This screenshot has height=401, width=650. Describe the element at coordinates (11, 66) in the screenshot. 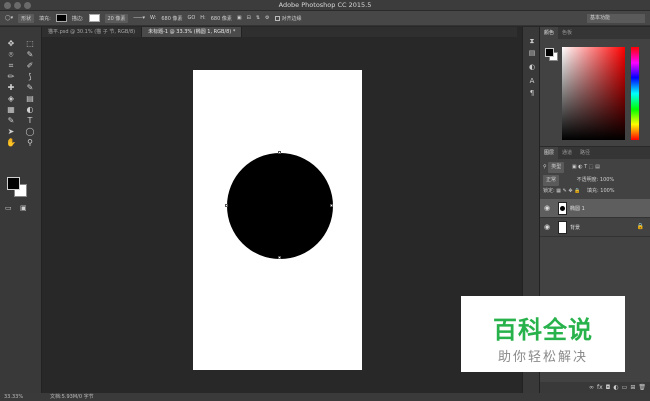

I see `tool-4-icon: ⌗` at that location.